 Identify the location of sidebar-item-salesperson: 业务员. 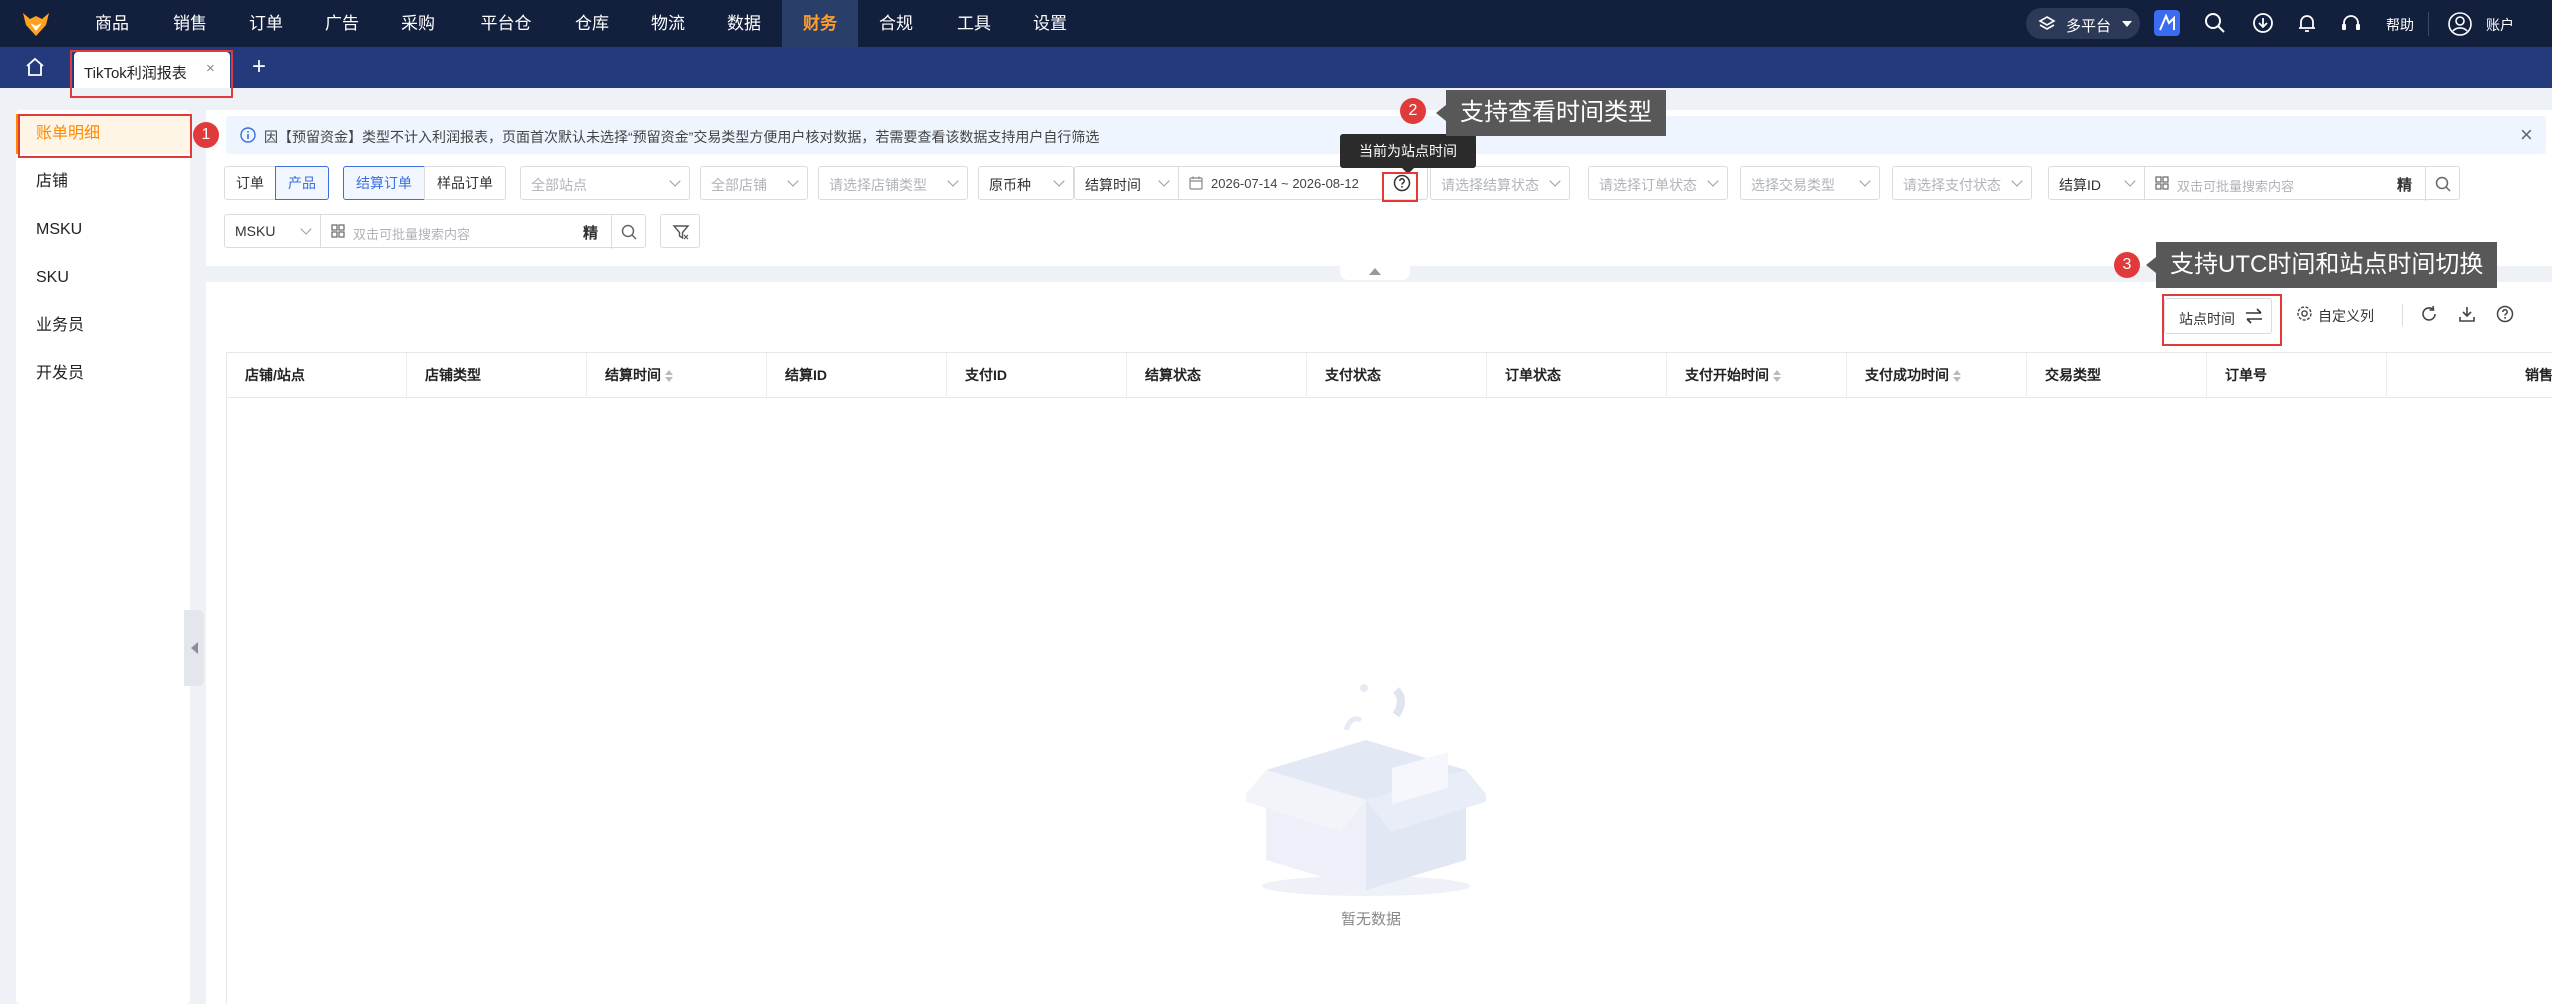
(103, 326).